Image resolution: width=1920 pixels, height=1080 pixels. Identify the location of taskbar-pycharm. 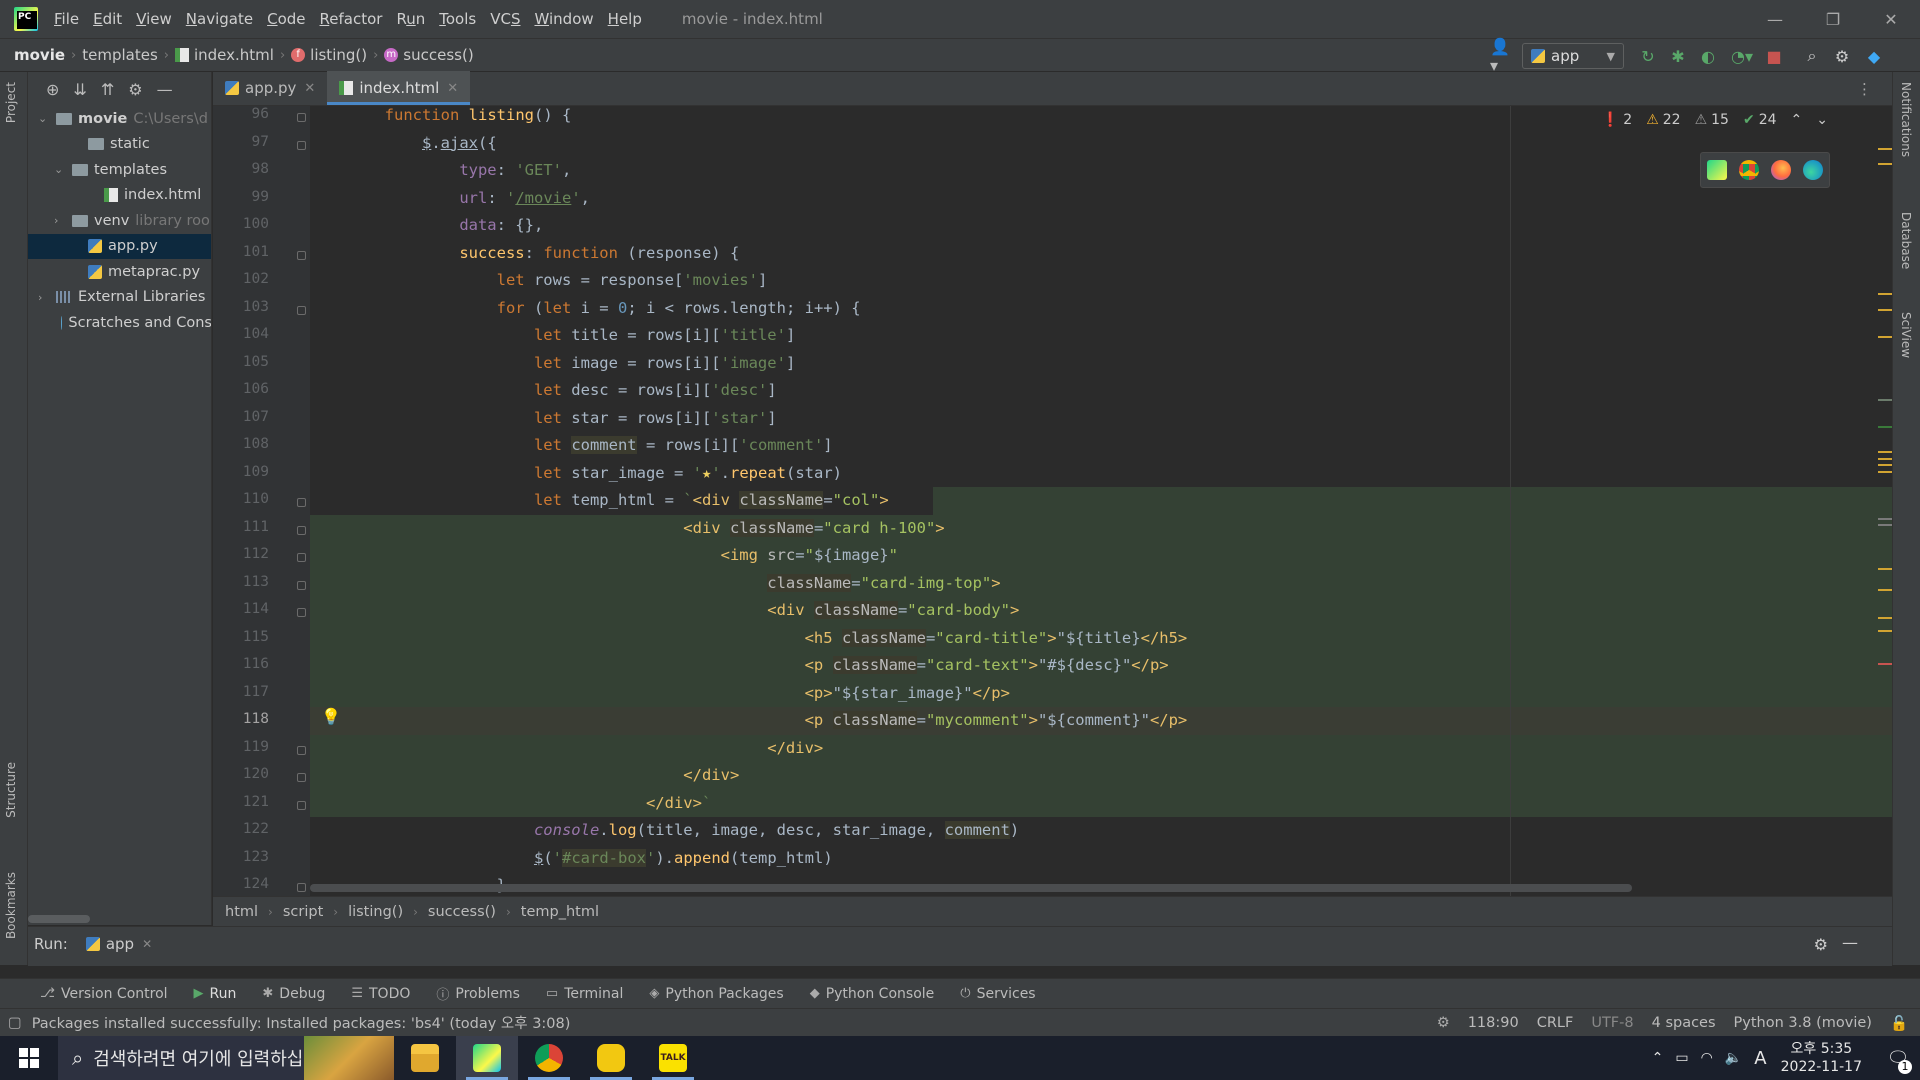
(487, 1058).